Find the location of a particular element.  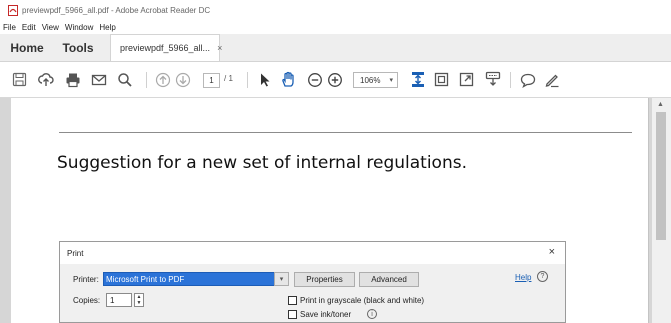

menu-edit: Edit is located at coordinates (29, 27).